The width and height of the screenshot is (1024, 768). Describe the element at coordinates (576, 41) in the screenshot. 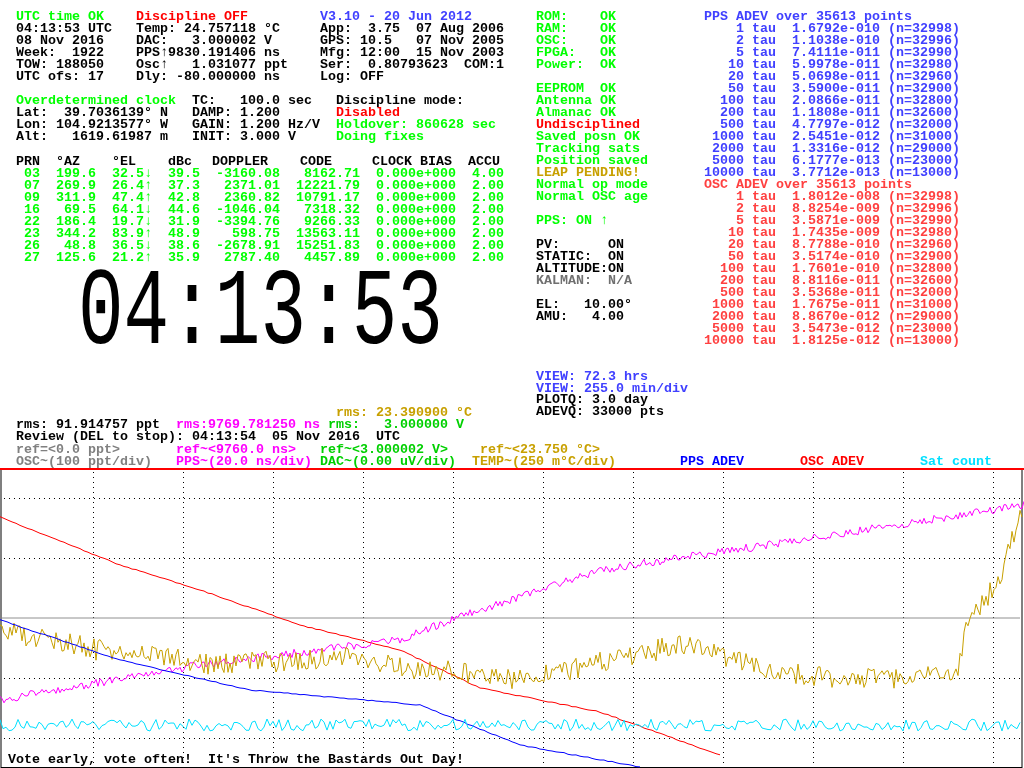

I see `status-line: OSC: OK` at that location.